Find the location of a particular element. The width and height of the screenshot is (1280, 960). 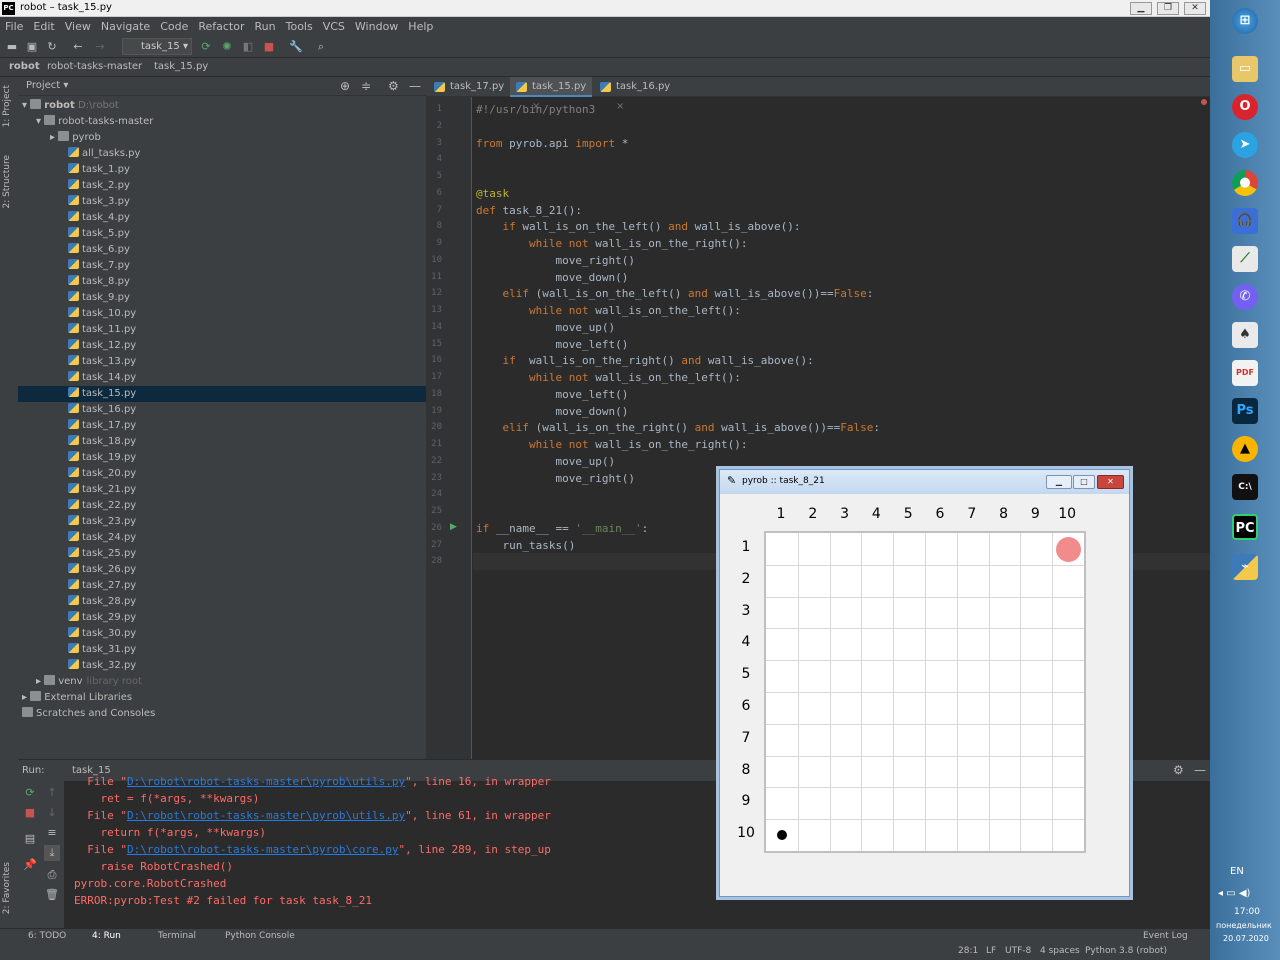

line-separator: LF is located at coordinates (991, 951).